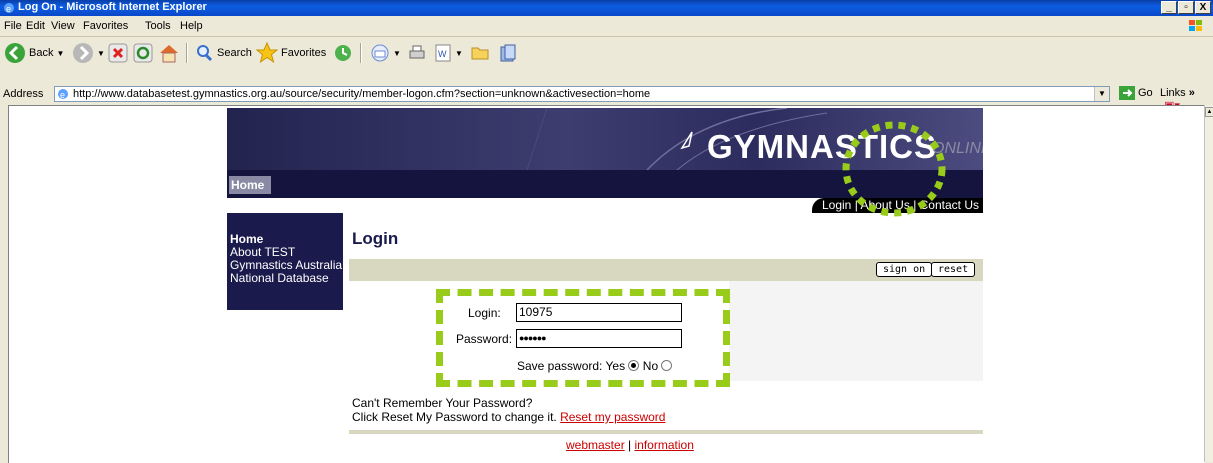 This screenshot has height=463, width=1213. Describe the element at coordinates (894, 169) in the screenshot. I see `highlight-circle` at that location.